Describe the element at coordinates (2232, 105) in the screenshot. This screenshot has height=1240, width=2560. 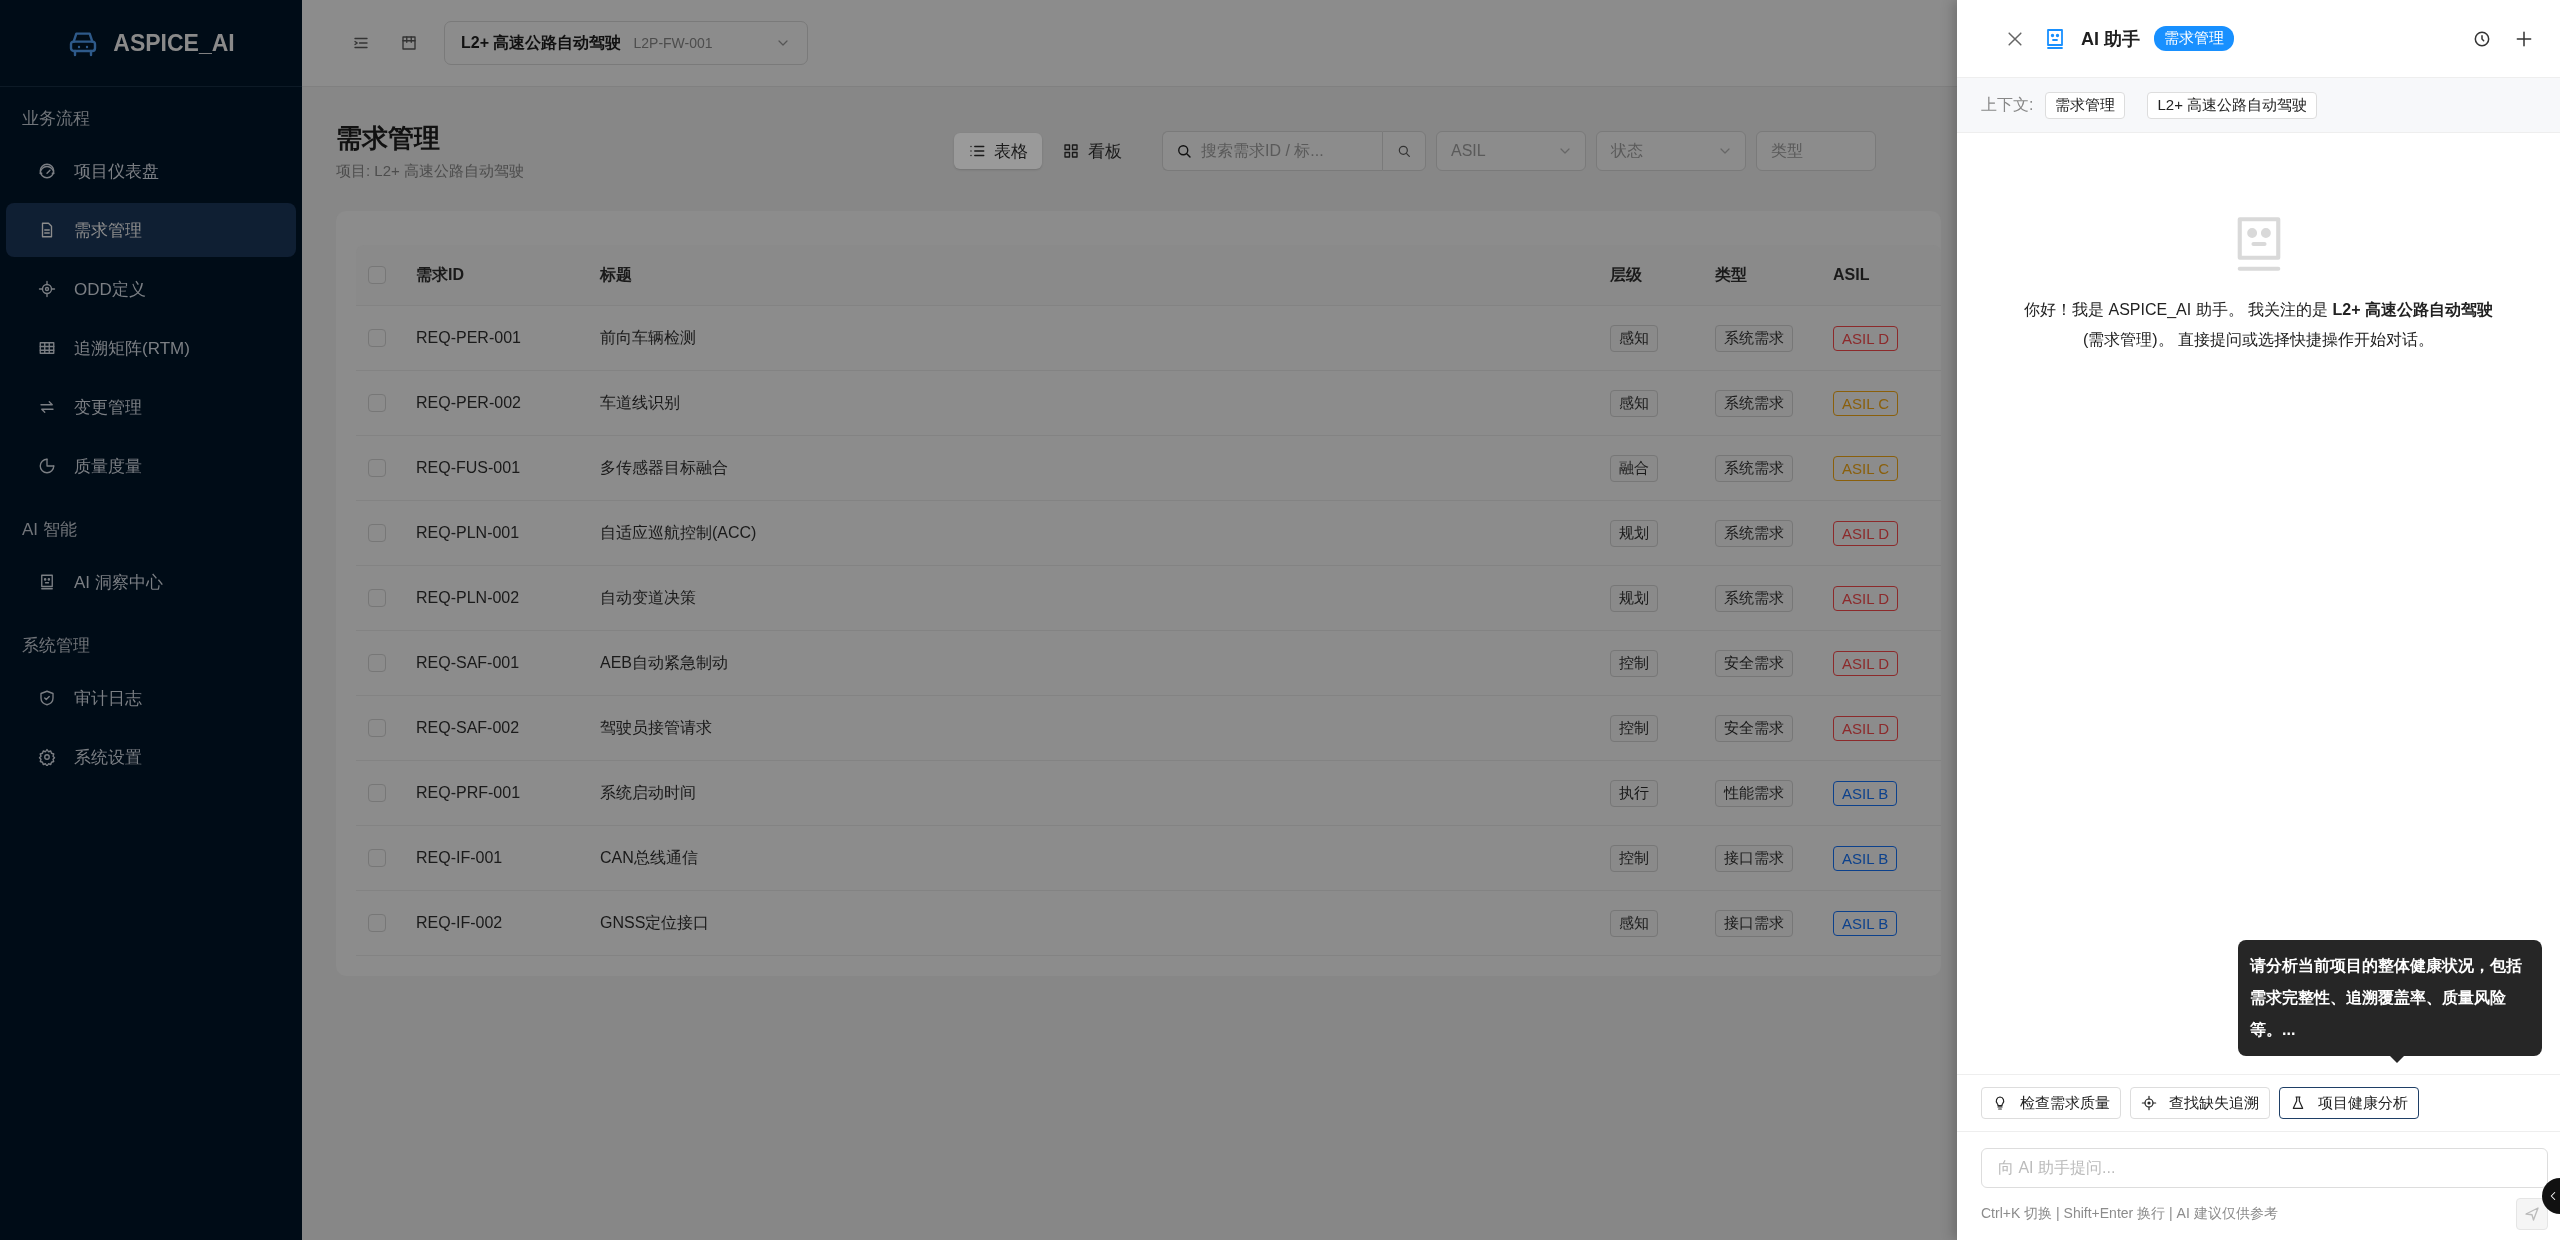
I see `context-chip: L2+ 高速公路自动驾驶` at that location.